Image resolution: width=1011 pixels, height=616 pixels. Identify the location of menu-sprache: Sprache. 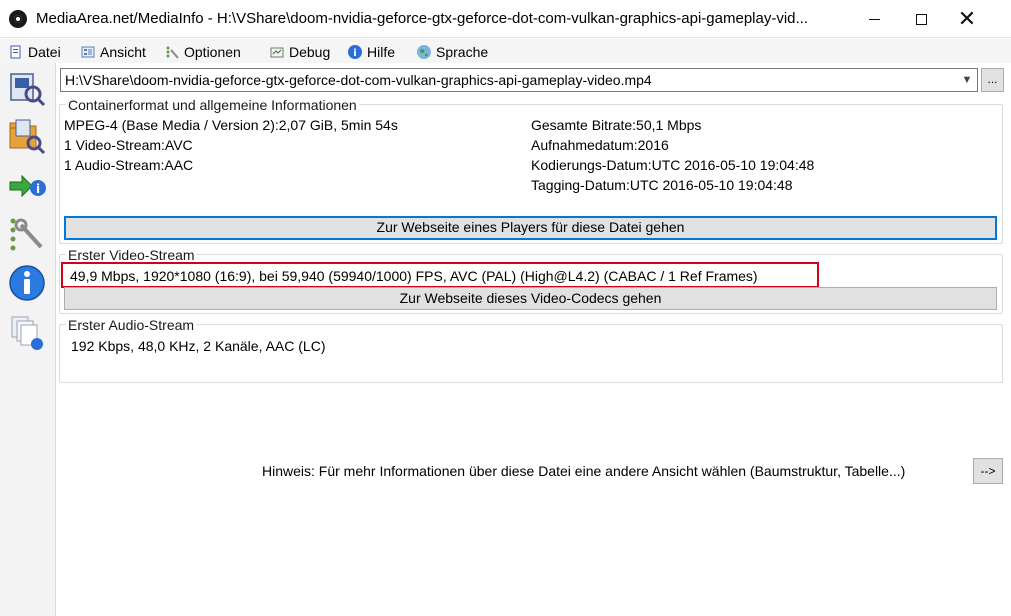
(452, 52).